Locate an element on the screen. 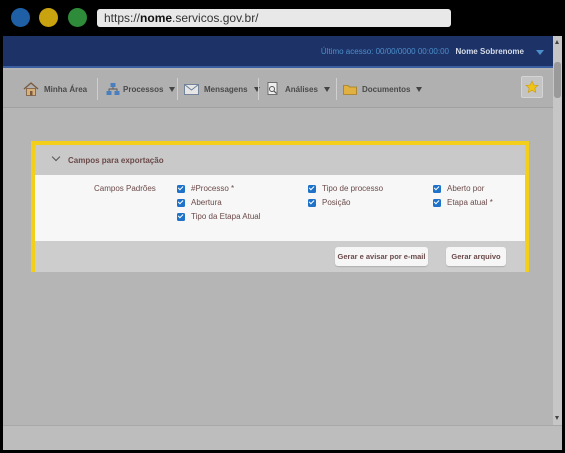  option-tipo-de-processo: Tipo de processo is located at coordinates (345, 188).